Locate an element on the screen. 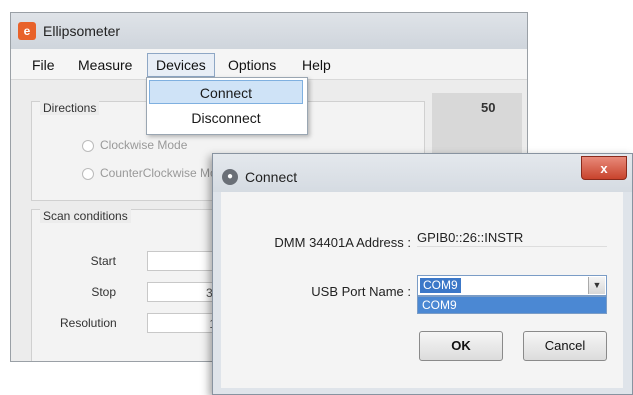 The image size is (633, 395). cancel-button: Cancel is located at coordinates (565, 346).